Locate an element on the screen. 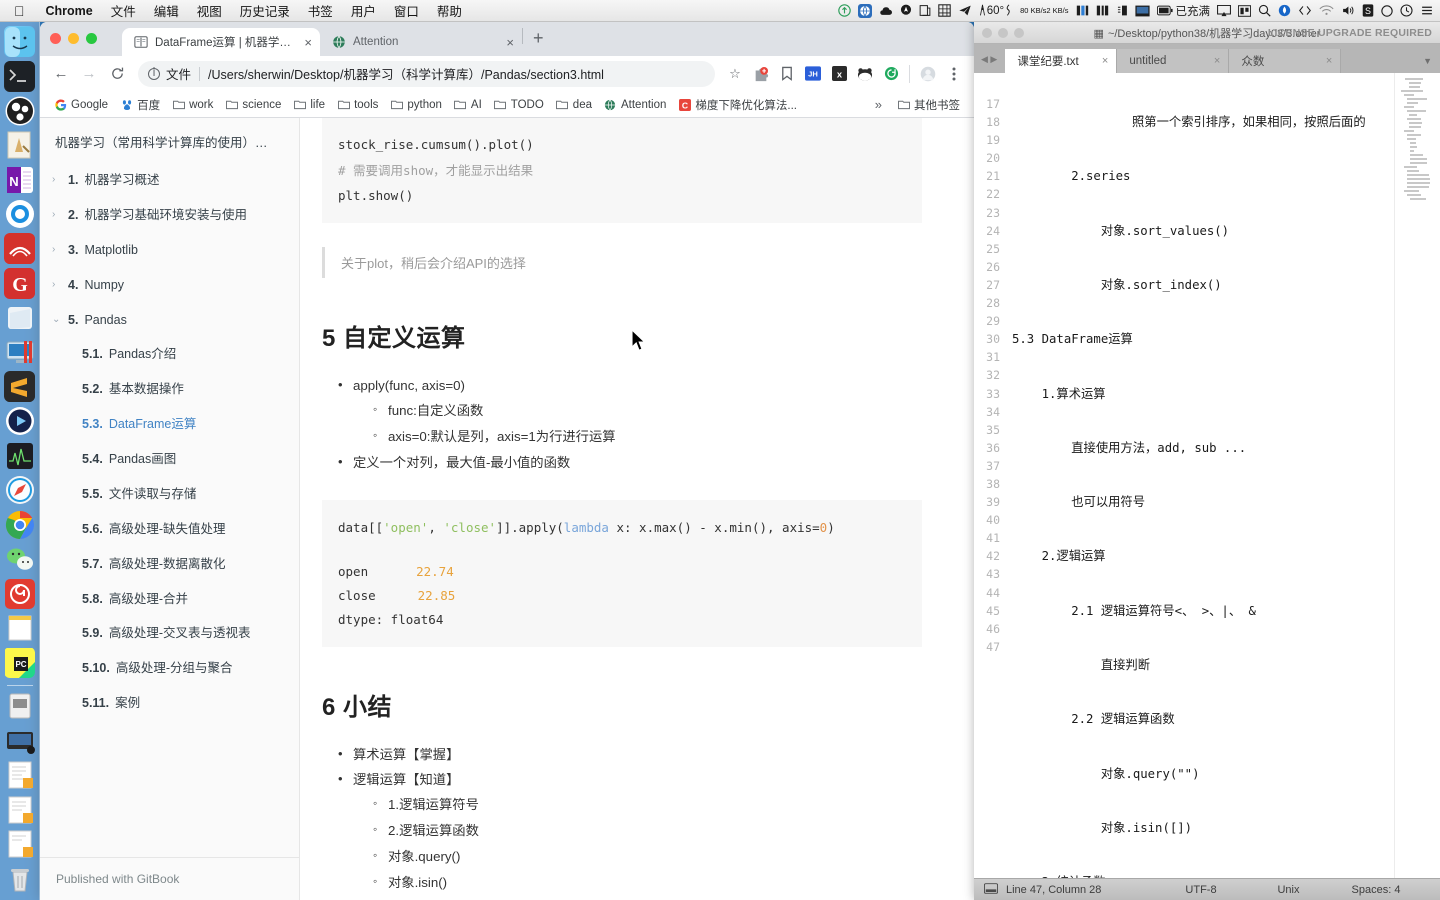 The width and height of the screenshot is (1440, 900). toc-item-5-5: 5.5. 文件读取与存储 is located at coordinates (169, 494).